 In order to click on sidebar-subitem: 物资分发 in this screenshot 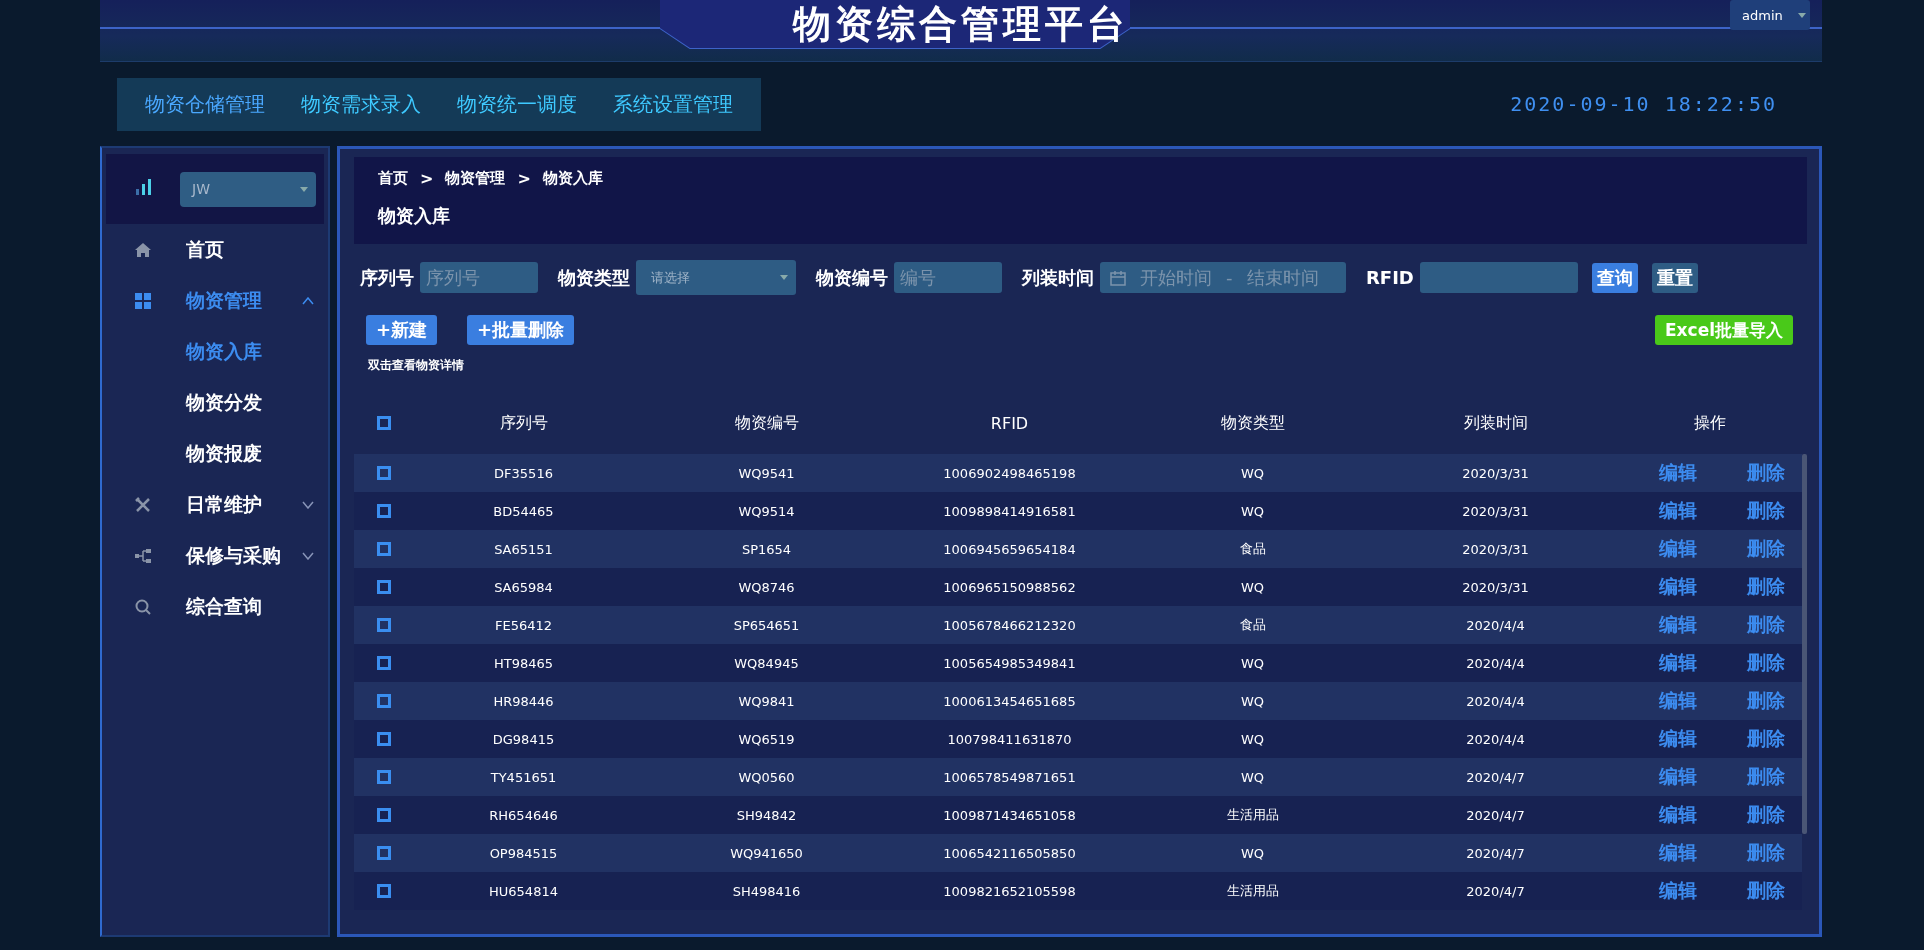, I will do `click(215, 402)`.